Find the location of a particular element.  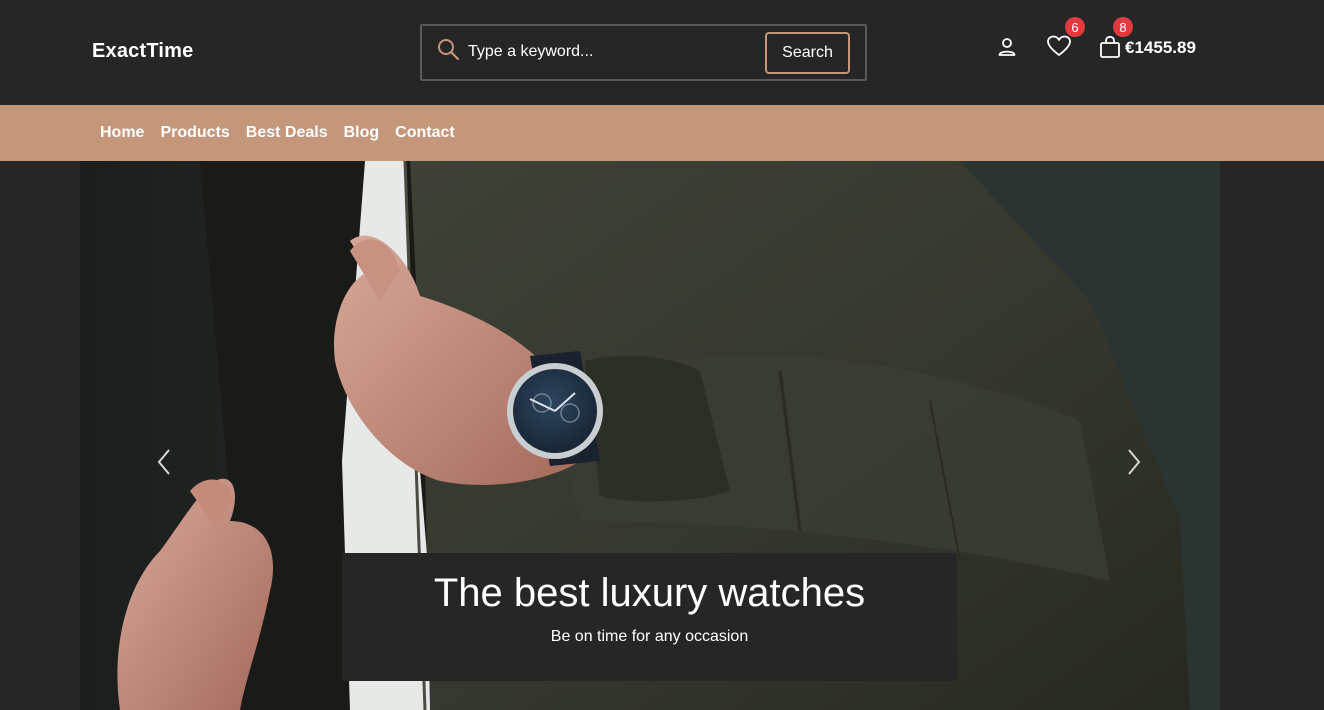

search-bar: Search is located at coordinates (643, 52).